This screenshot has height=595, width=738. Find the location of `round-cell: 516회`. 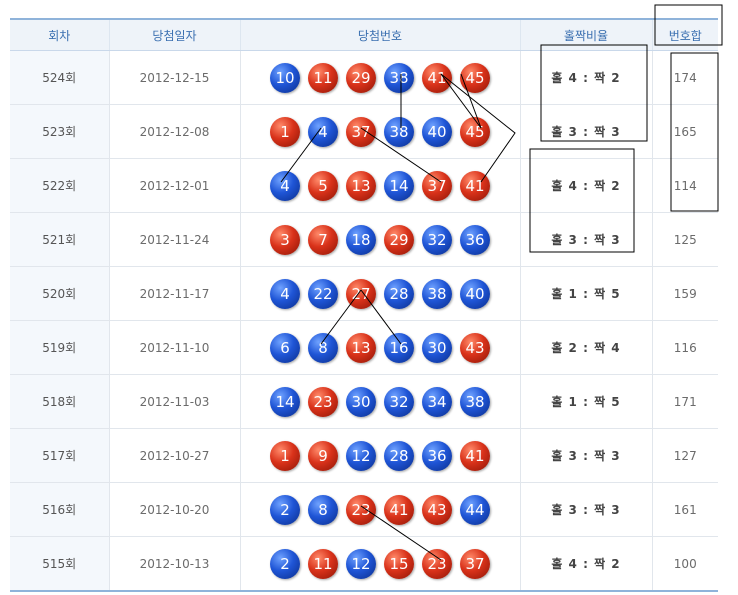

round-cell: 516회 is located at coordinates (60, 509).